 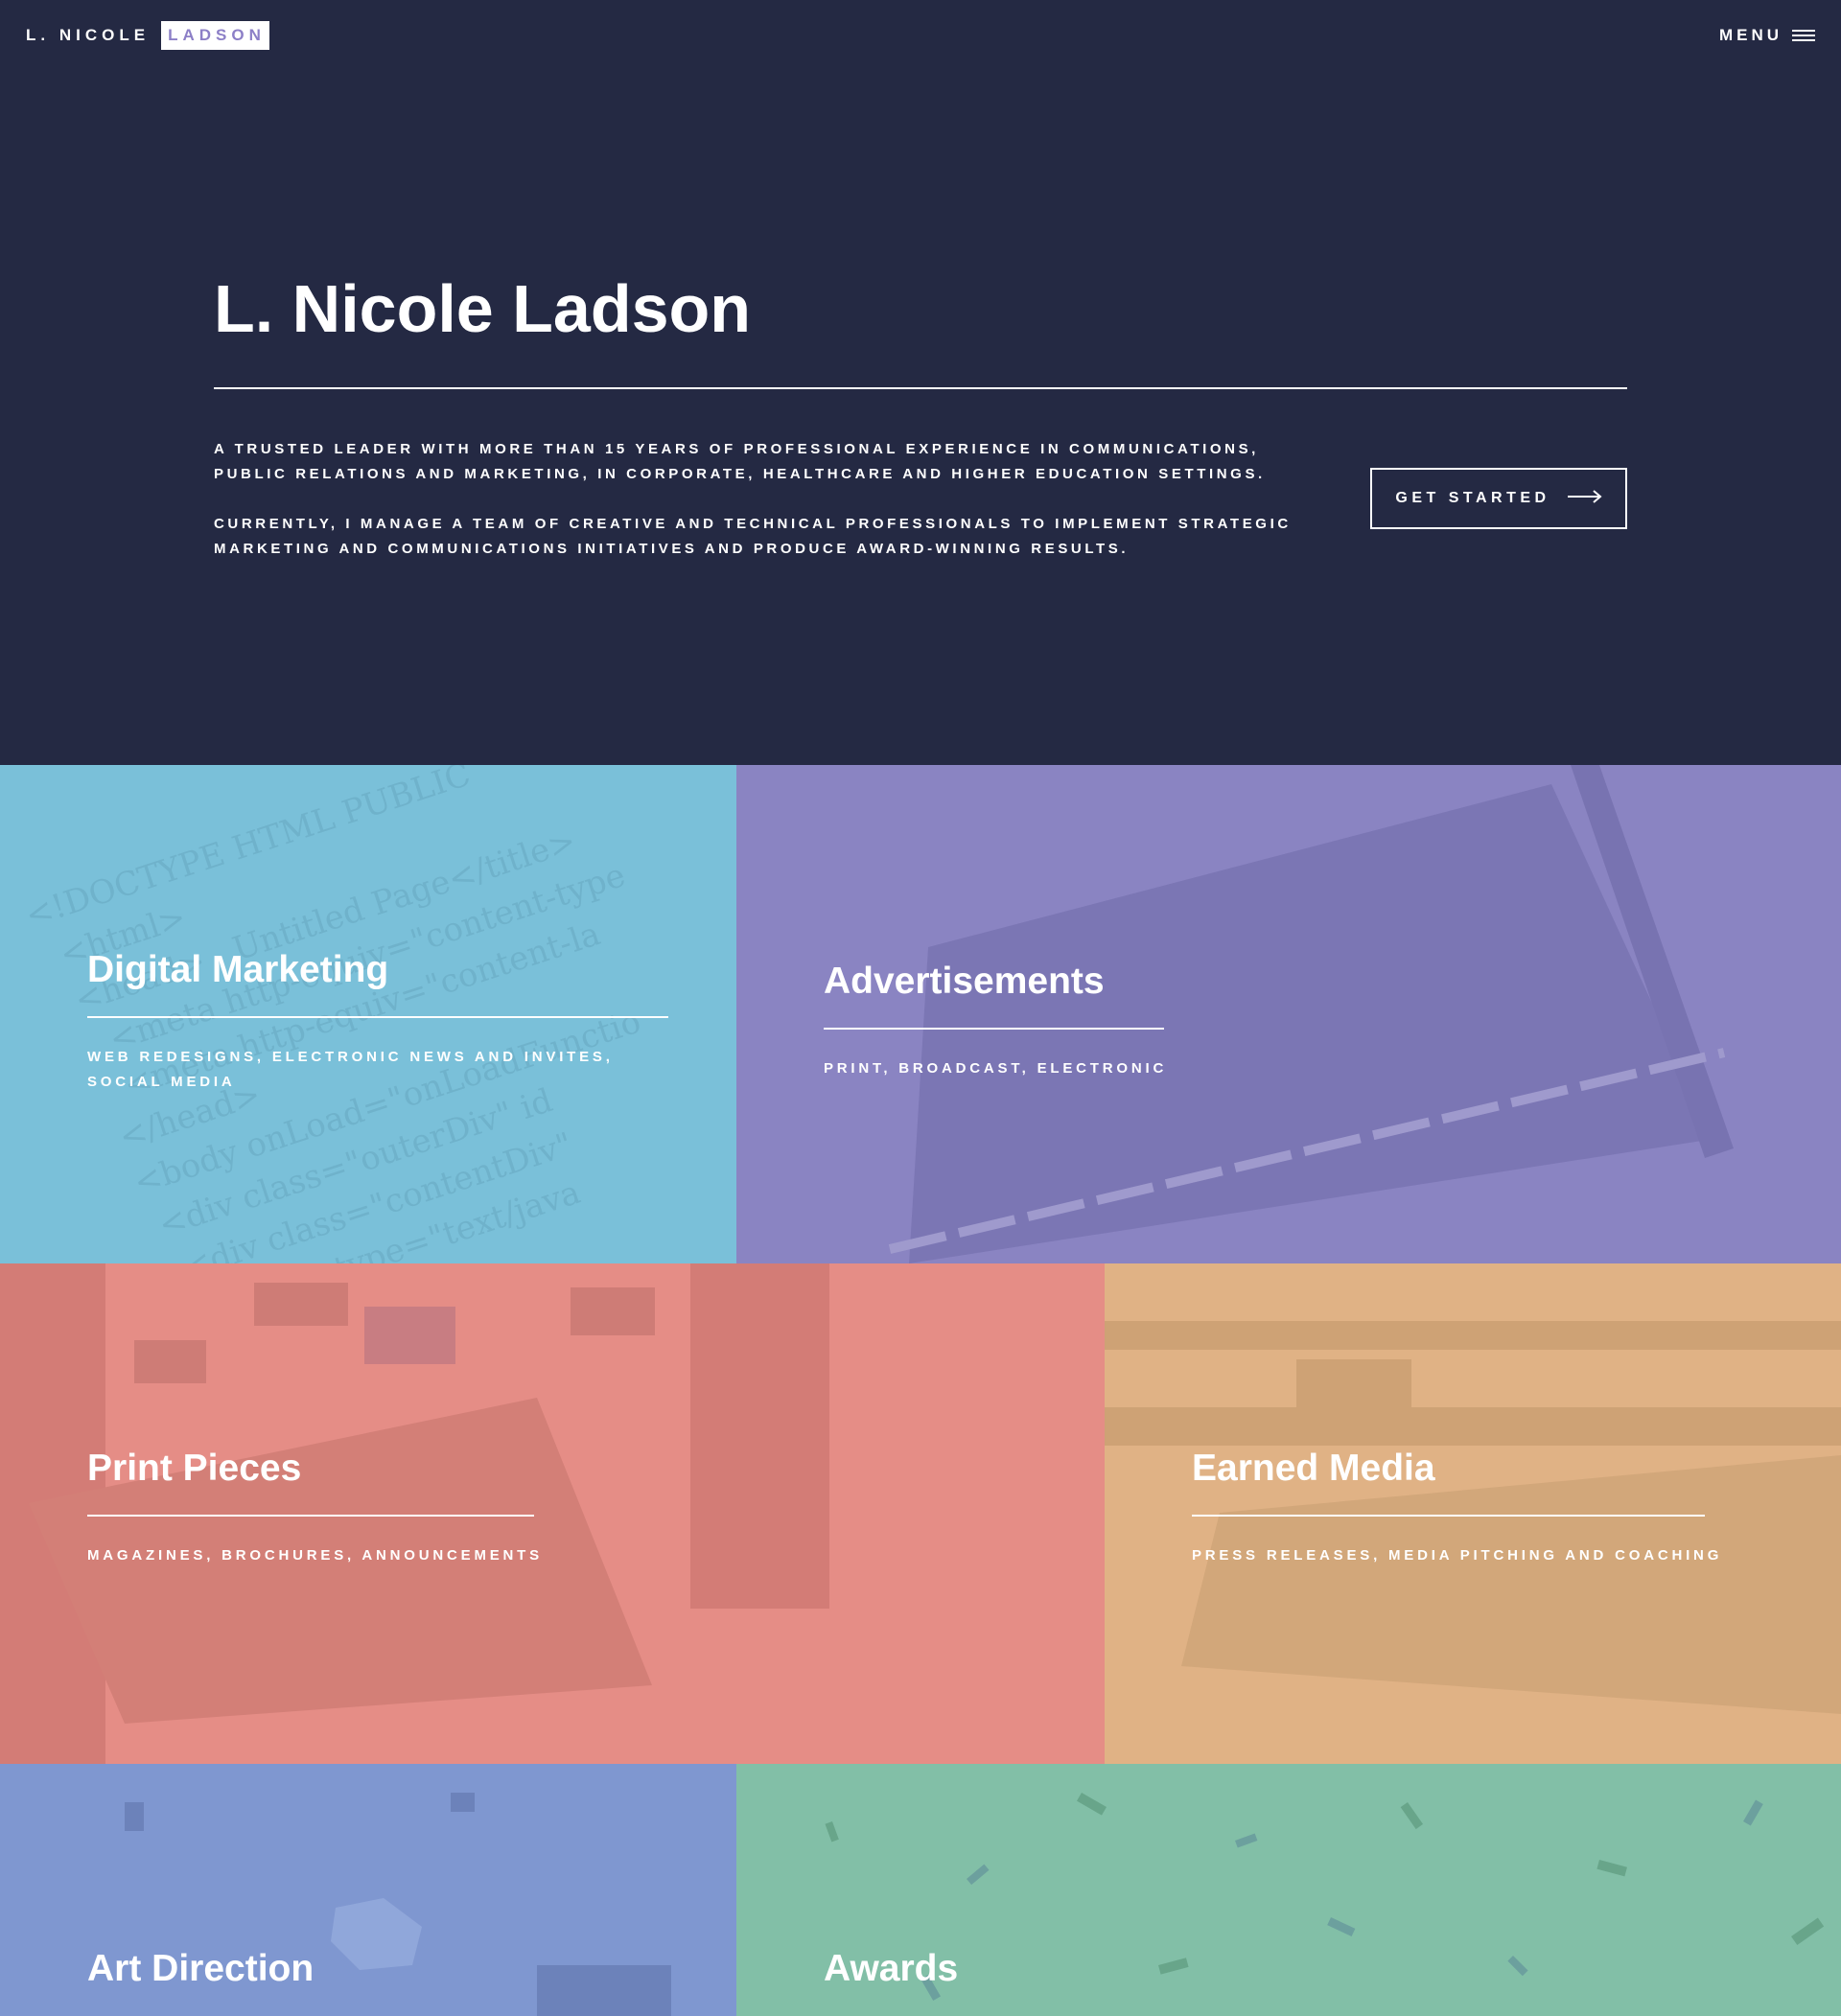 What do you see at coordinates (1750, 35) in the screenshot?
I see `menu-label: MENU` at bounding box center [1750, 35].